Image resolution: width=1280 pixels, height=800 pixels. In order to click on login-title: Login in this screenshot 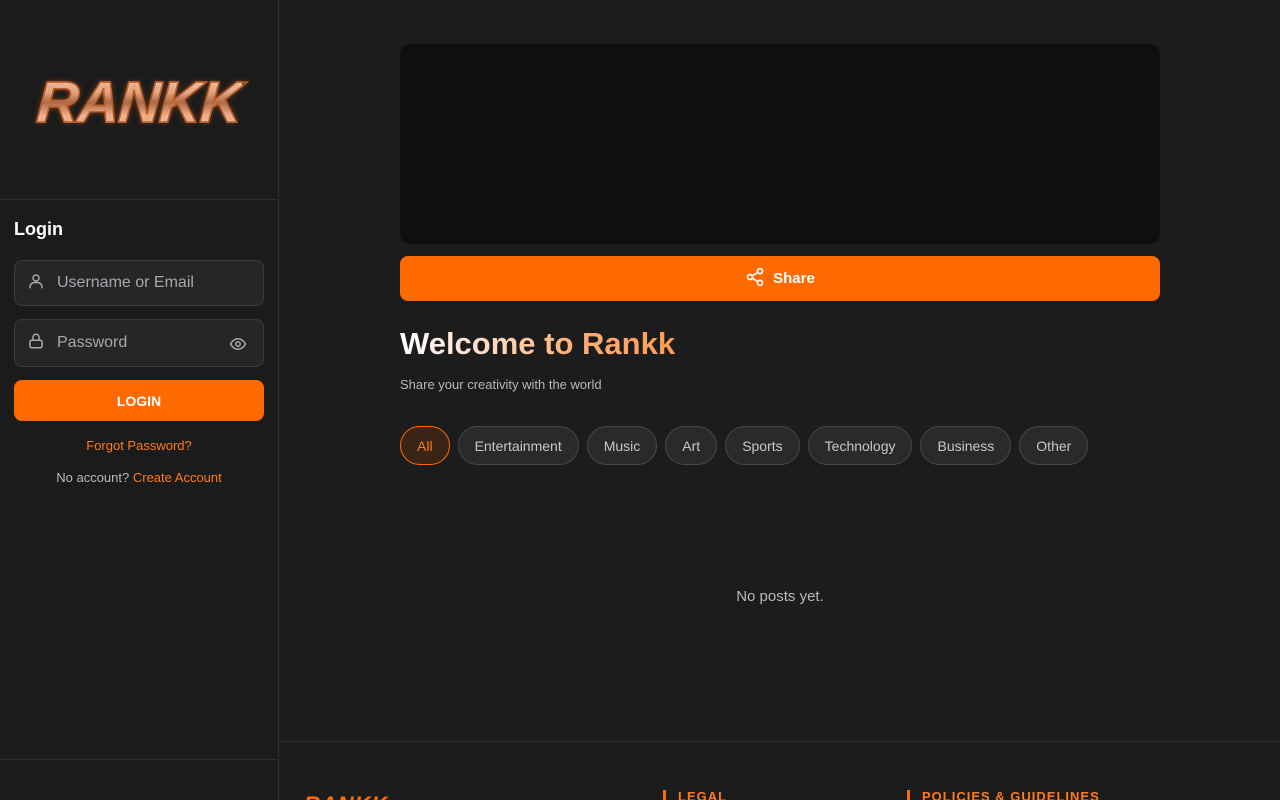, I will do `click(38, 229)`.